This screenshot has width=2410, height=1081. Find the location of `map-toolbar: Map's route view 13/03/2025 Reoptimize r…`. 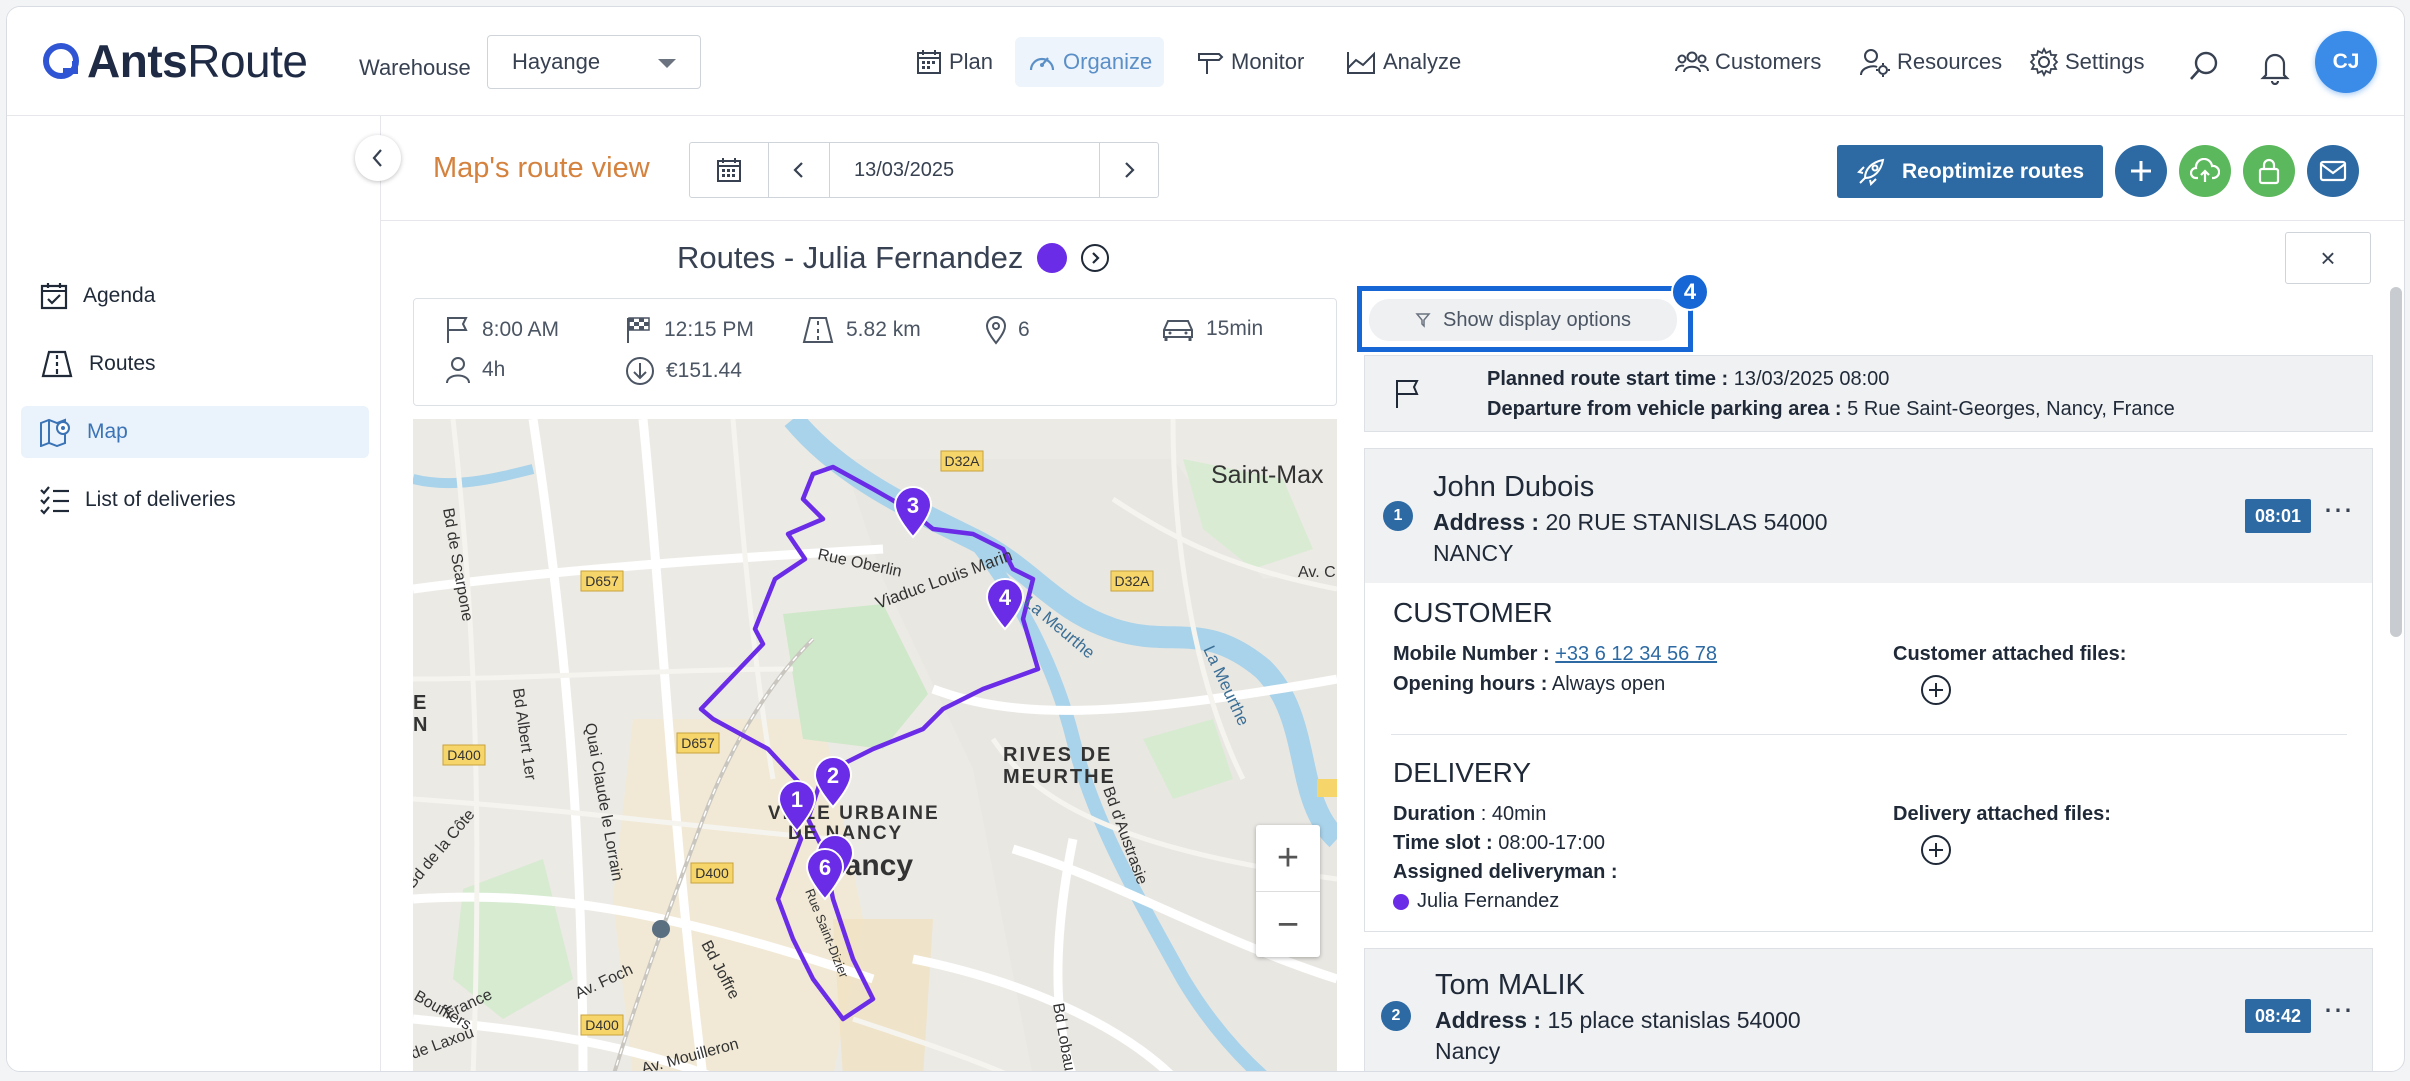

map-toolbar: Map's route view 13/03/2025 Reoptimize r… is located at coordinates (1392, 168).